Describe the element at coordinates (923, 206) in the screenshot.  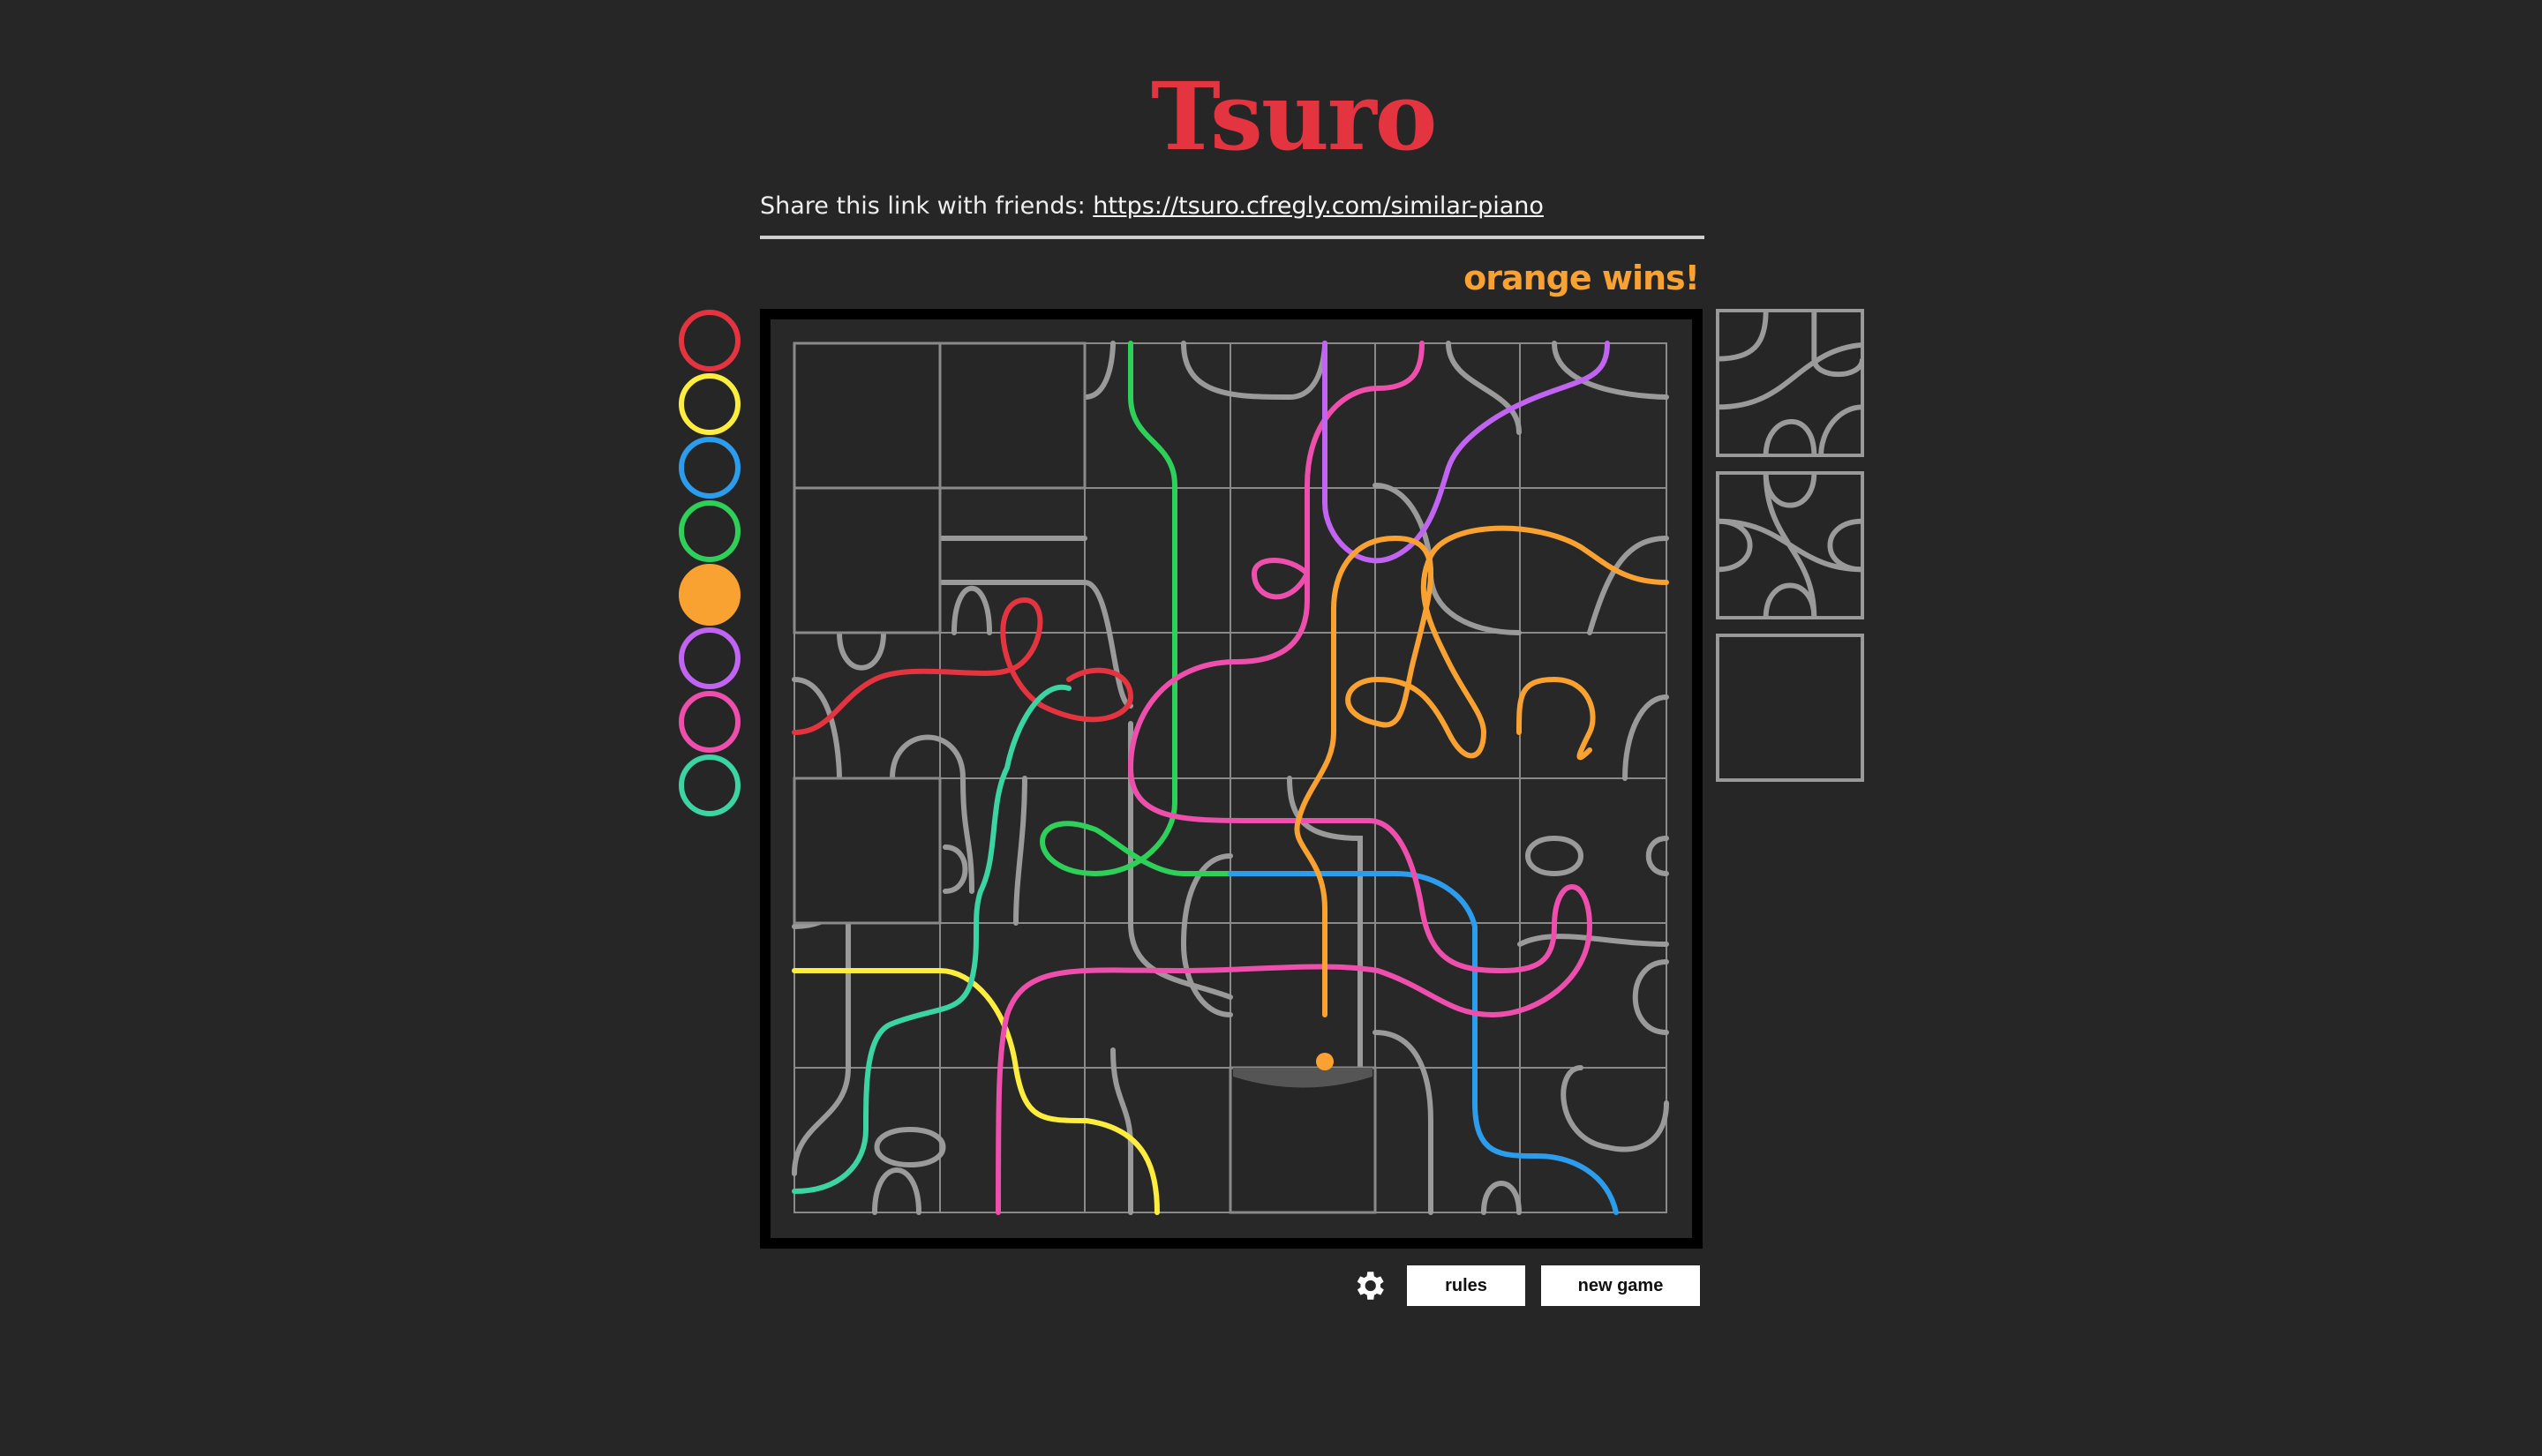
I see `share-label: Share this link with friends:` at that location.